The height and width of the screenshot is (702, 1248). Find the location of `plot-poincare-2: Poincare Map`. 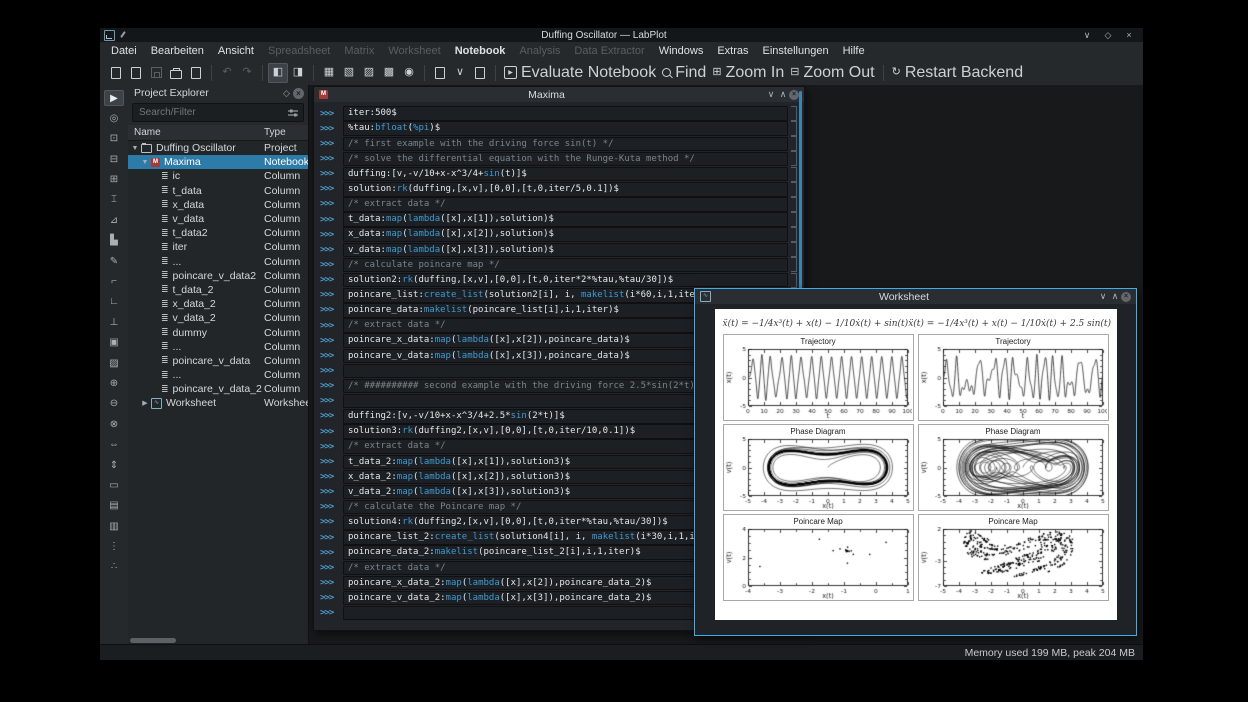

plot-poincare-2: Poincare Map is located at coordinates (1013, 557).